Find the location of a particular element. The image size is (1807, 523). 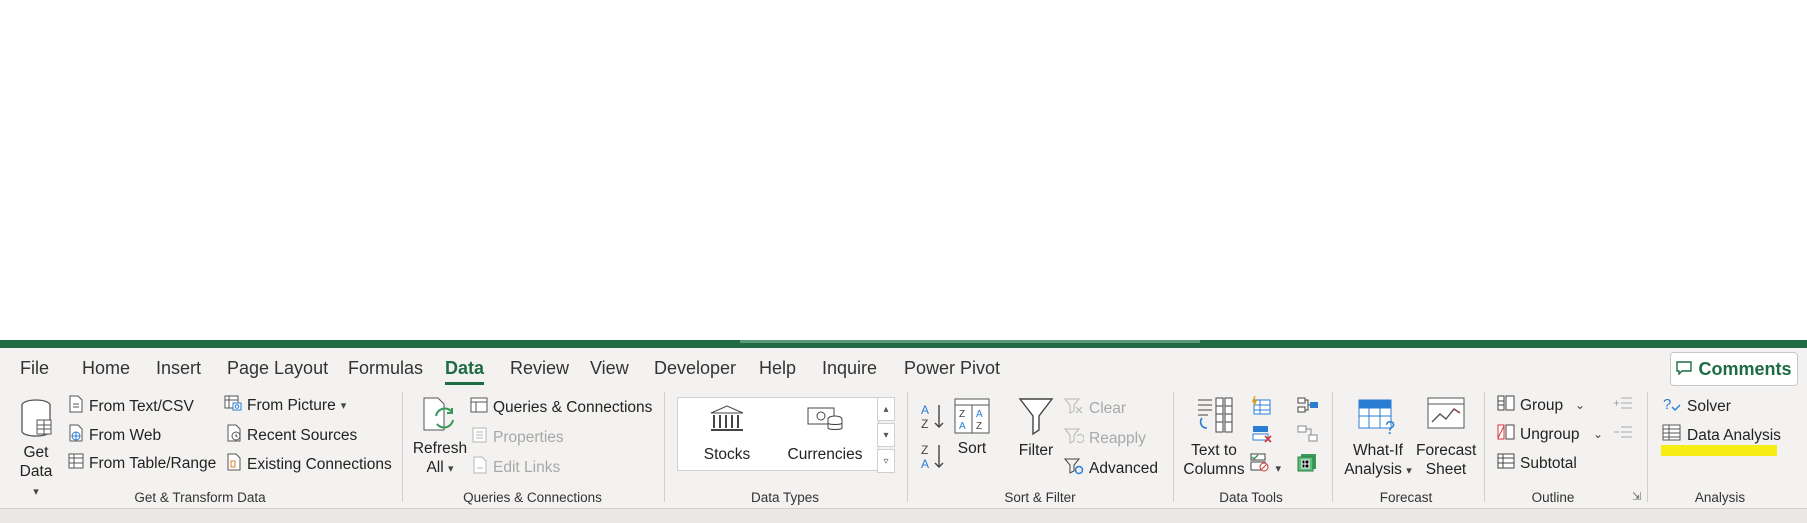

edit-links-button: Edit Links is located at coordinates (516, 467).